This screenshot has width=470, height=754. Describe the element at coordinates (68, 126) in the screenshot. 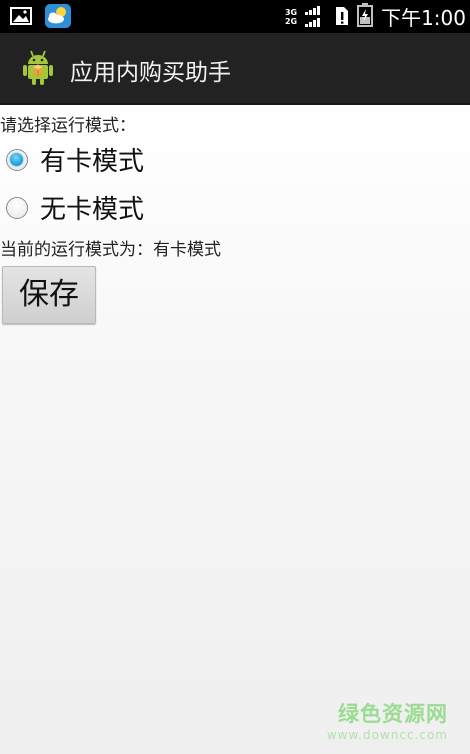

I see `mode-prompt-label: 请选择运行模式：` at that location.